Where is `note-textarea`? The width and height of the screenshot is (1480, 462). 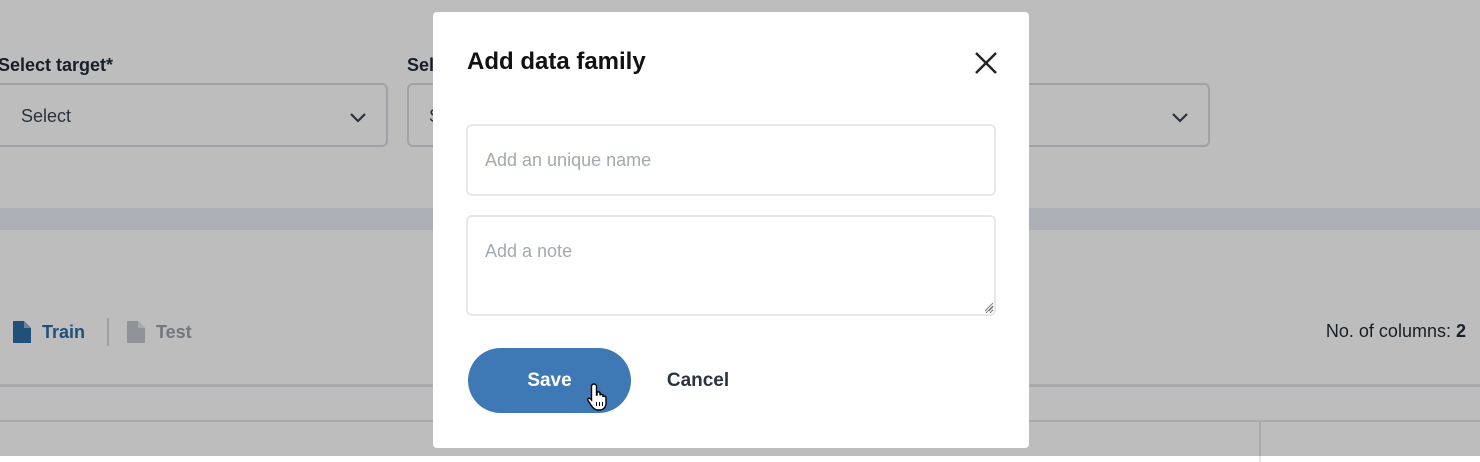
note-textarea is located at coordinates (731, 265).